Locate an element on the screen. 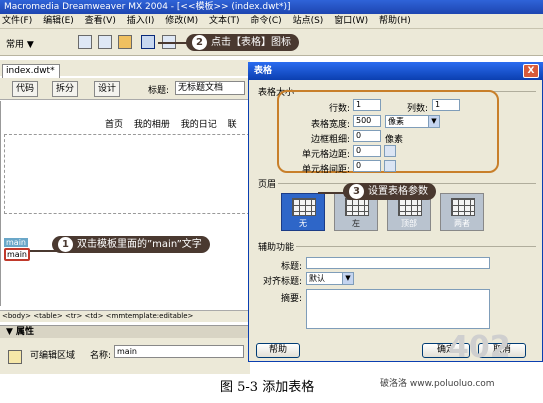 This screenshot has height=403, width=543. menu-help: 帮助(H) is located at coordinates (395, 21).